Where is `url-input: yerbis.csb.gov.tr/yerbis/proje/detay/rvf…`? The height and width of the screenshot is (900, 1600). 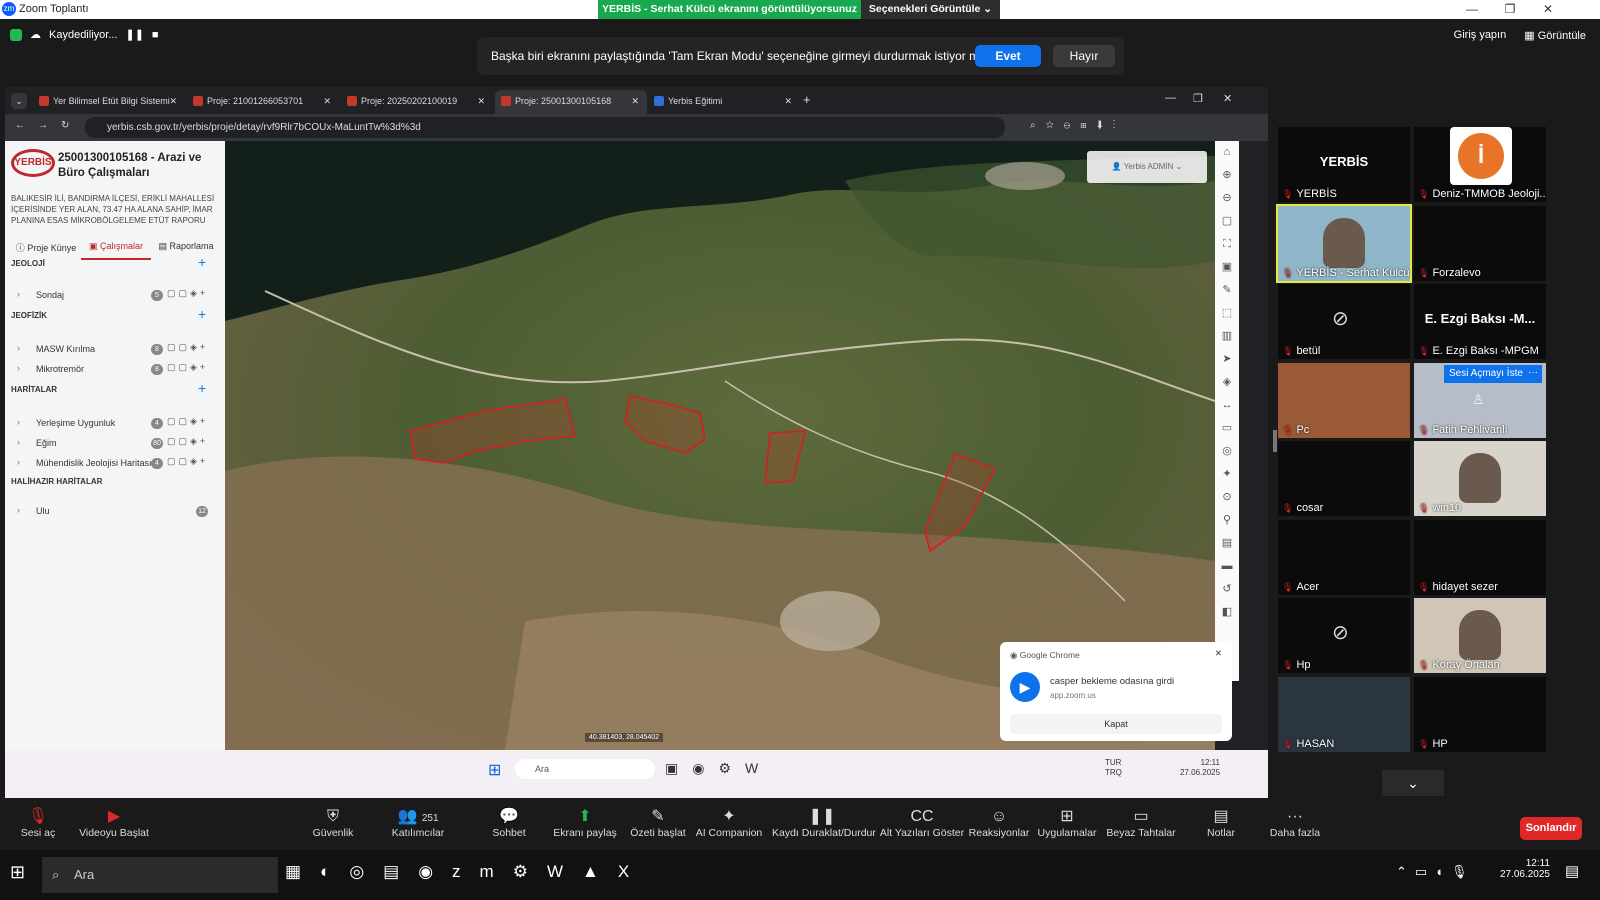
url-input: yerbis.csb.gov.tr/yerbis/proje/detay/rvf… is located at coordinates (545, 127).